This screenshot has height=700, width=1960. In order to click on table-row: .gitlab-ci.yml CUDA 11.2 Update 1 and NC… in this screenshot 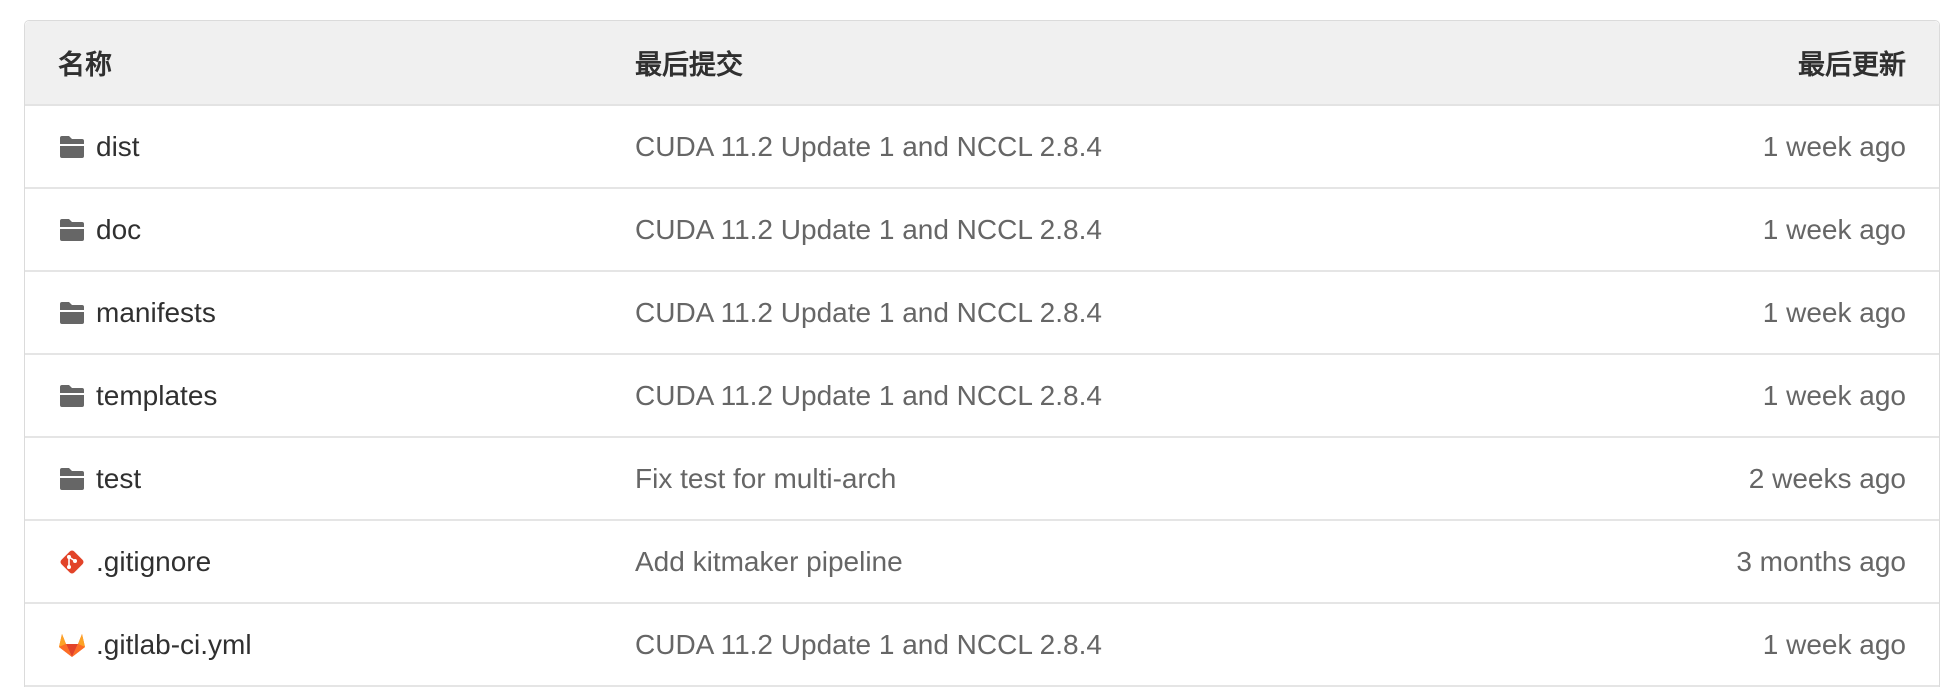, I will do `click(982, 645)`.